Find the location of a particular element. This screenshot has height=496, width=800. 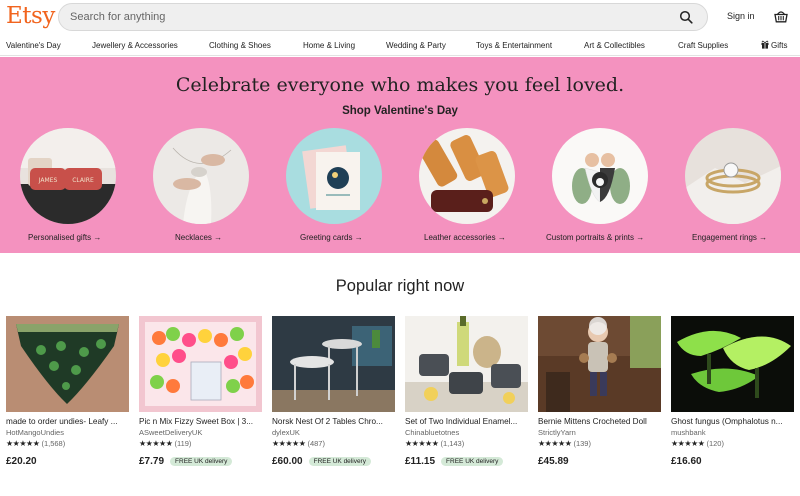

category-image-leather-accessories is located at coordinates (467, 176).